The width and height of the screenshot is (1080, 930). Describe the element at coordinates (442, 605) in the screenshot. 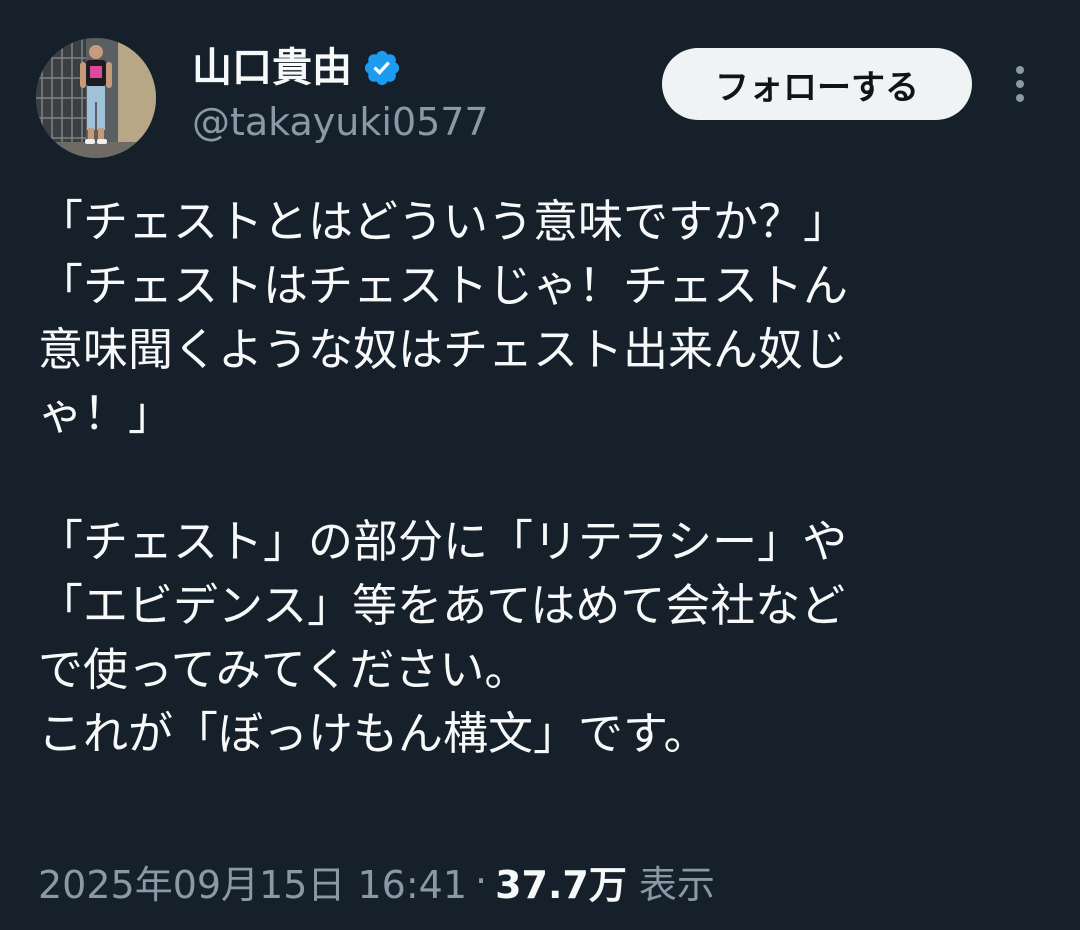

I see `tweet-line: 「エビデンス」等をあてはめて会社など` at that location.